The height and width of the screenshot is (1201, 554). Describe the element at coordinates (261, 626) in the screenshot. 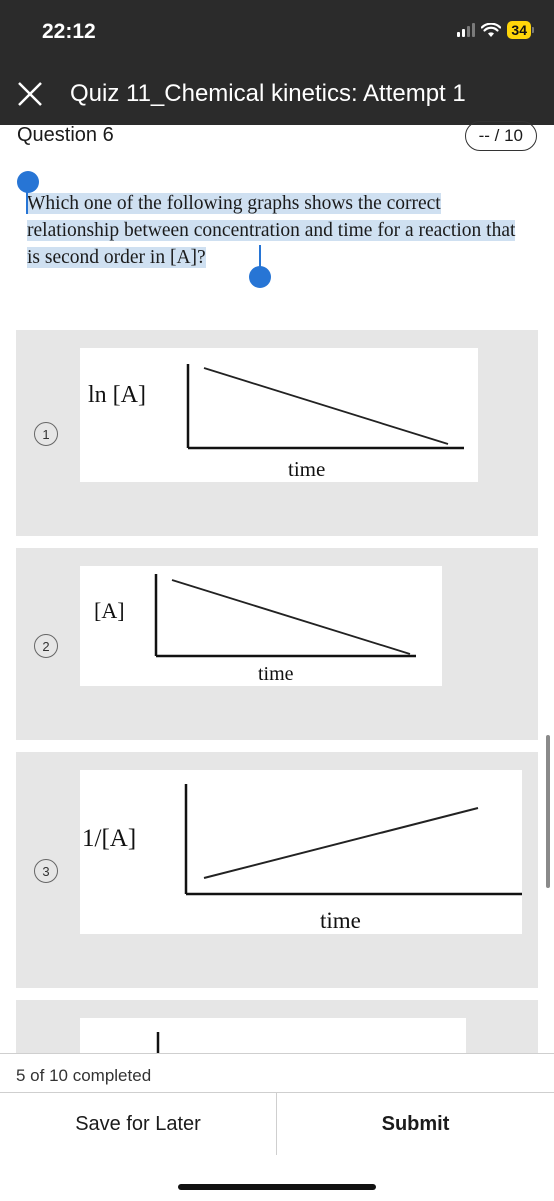

I see `graph-option-2: [A] time` at that location.